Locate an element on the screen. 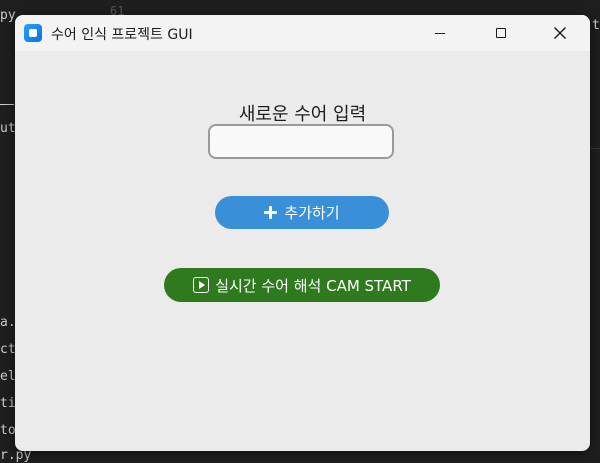 The height and width of the screenshot is (463, 600). play-icon is located at coordinates (201, 285).